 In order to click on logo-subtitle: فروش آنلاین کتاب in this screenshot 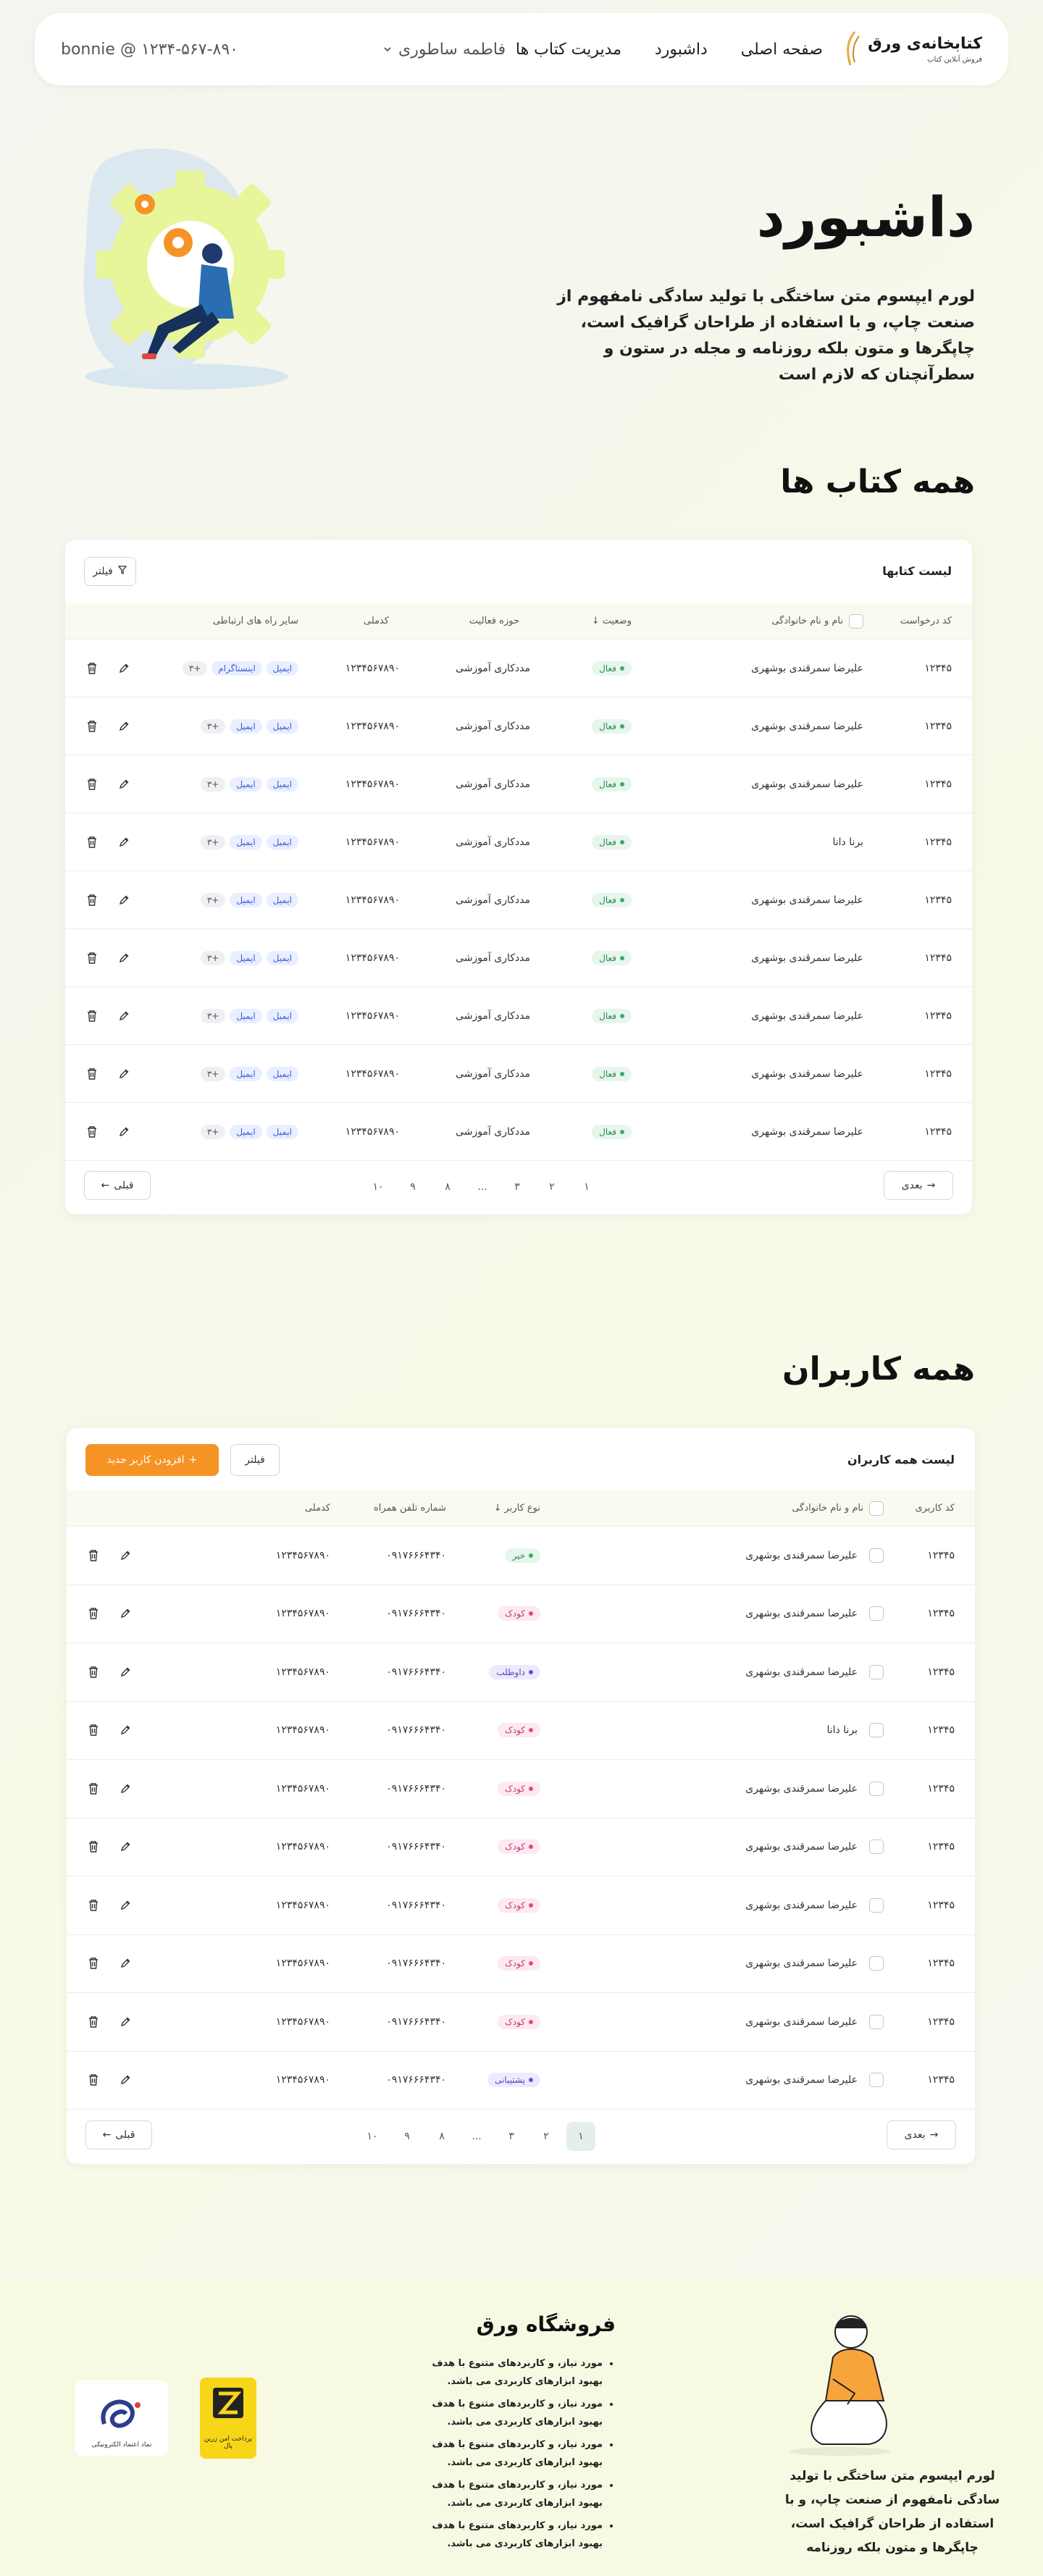, I will do `click(954, 60)`.